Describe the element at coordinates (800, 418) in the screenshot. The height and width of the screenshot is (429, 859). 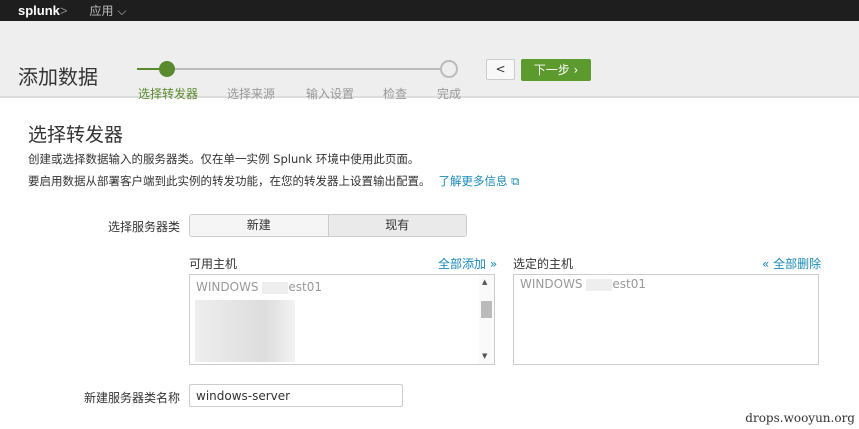
I see `watermark: drops.wooyun.org` at that location.